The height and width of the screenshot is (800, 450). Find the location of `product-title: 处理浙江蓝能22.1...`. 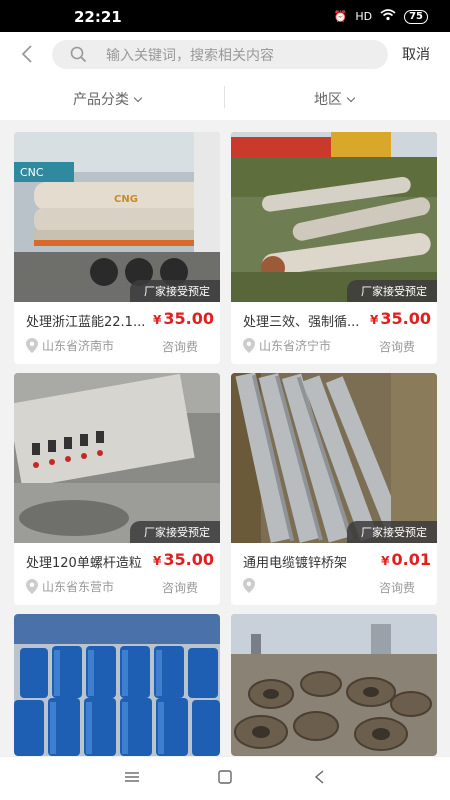

product-title: 处理浙江蓝能22.1... is located at coordinates (86, 322).